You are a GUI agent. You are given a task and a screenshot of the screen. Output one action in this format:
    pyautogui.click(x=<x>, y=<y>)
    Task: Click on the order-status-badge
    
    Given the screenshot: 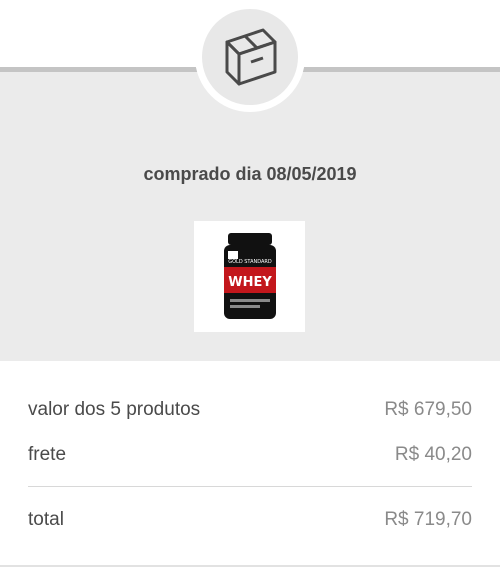 What is the action you would take?
    pyautogui.click(x=250, y=57)
    